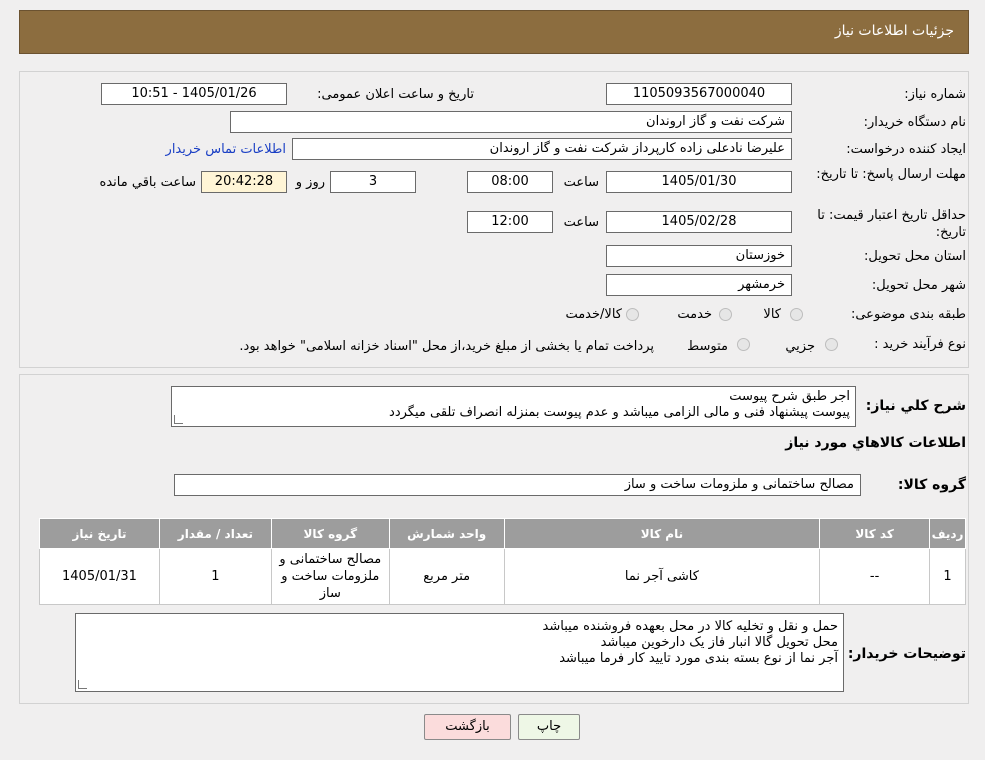 The height and width of the screenshot is (760, 985). I want to click on col-row: رديف, so click(947, 533).